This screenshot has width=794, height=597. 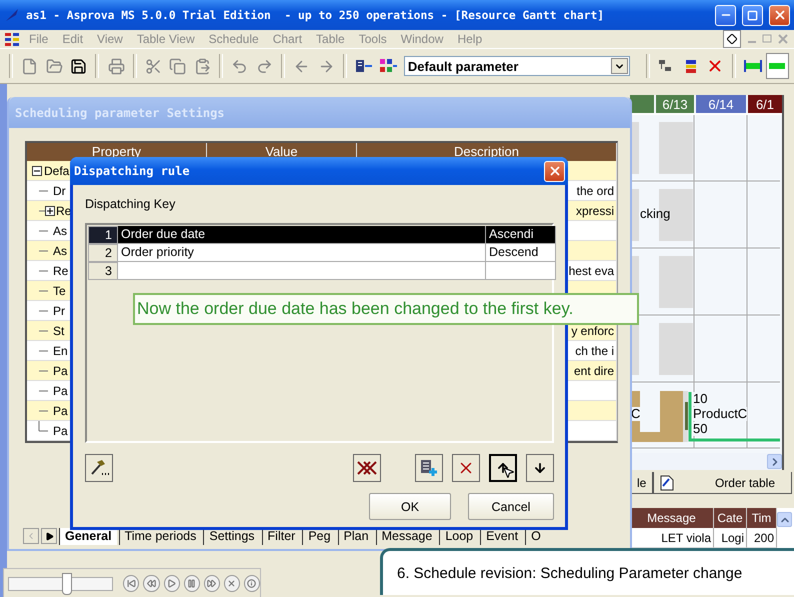 I want to click on key-cell: Order priority, so click(x=302, y=253).